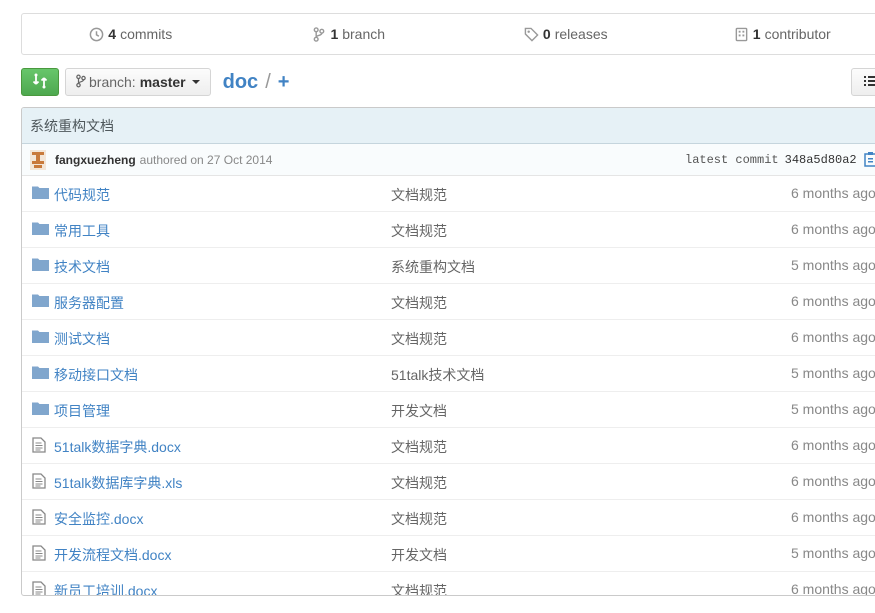 This screenshot has height=613, width=875. I want to click on table-row: 开发流程文档.docx 开发文档 5 months ago, so click(448, 554).